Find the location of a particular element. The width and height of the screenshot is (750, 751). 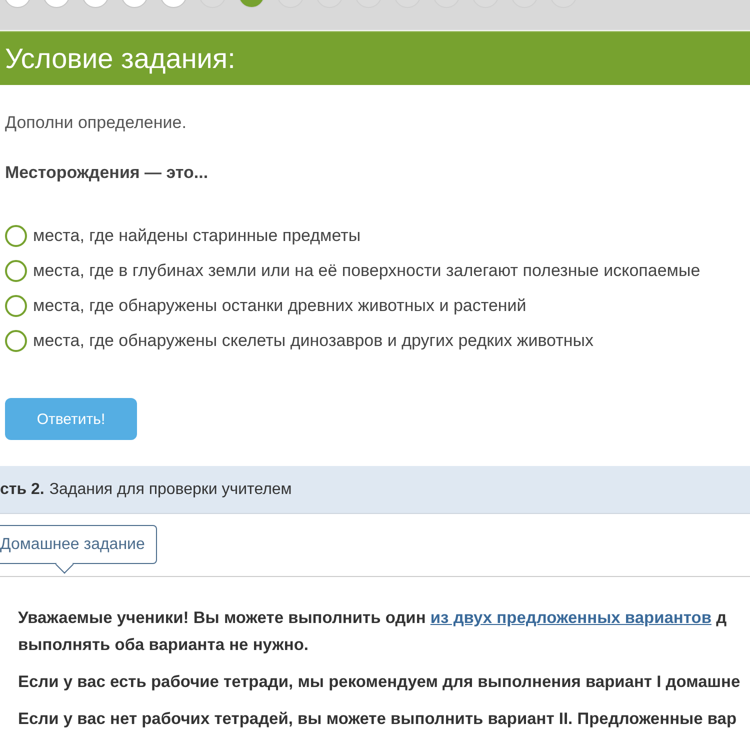

notice-paragraph: Если у вас есть рабочие тетради, мы рекомендуем для выполнения вариант I домашне is located at coordinates (380, 682).